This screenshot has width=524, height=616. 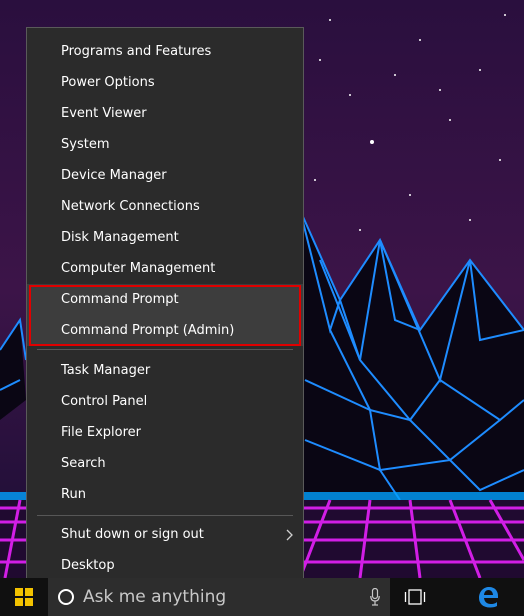 What do you see at coordinates (66, 597) in the screenshot?
I see `cortana-circle-icon` at bounding box center [66, 597].